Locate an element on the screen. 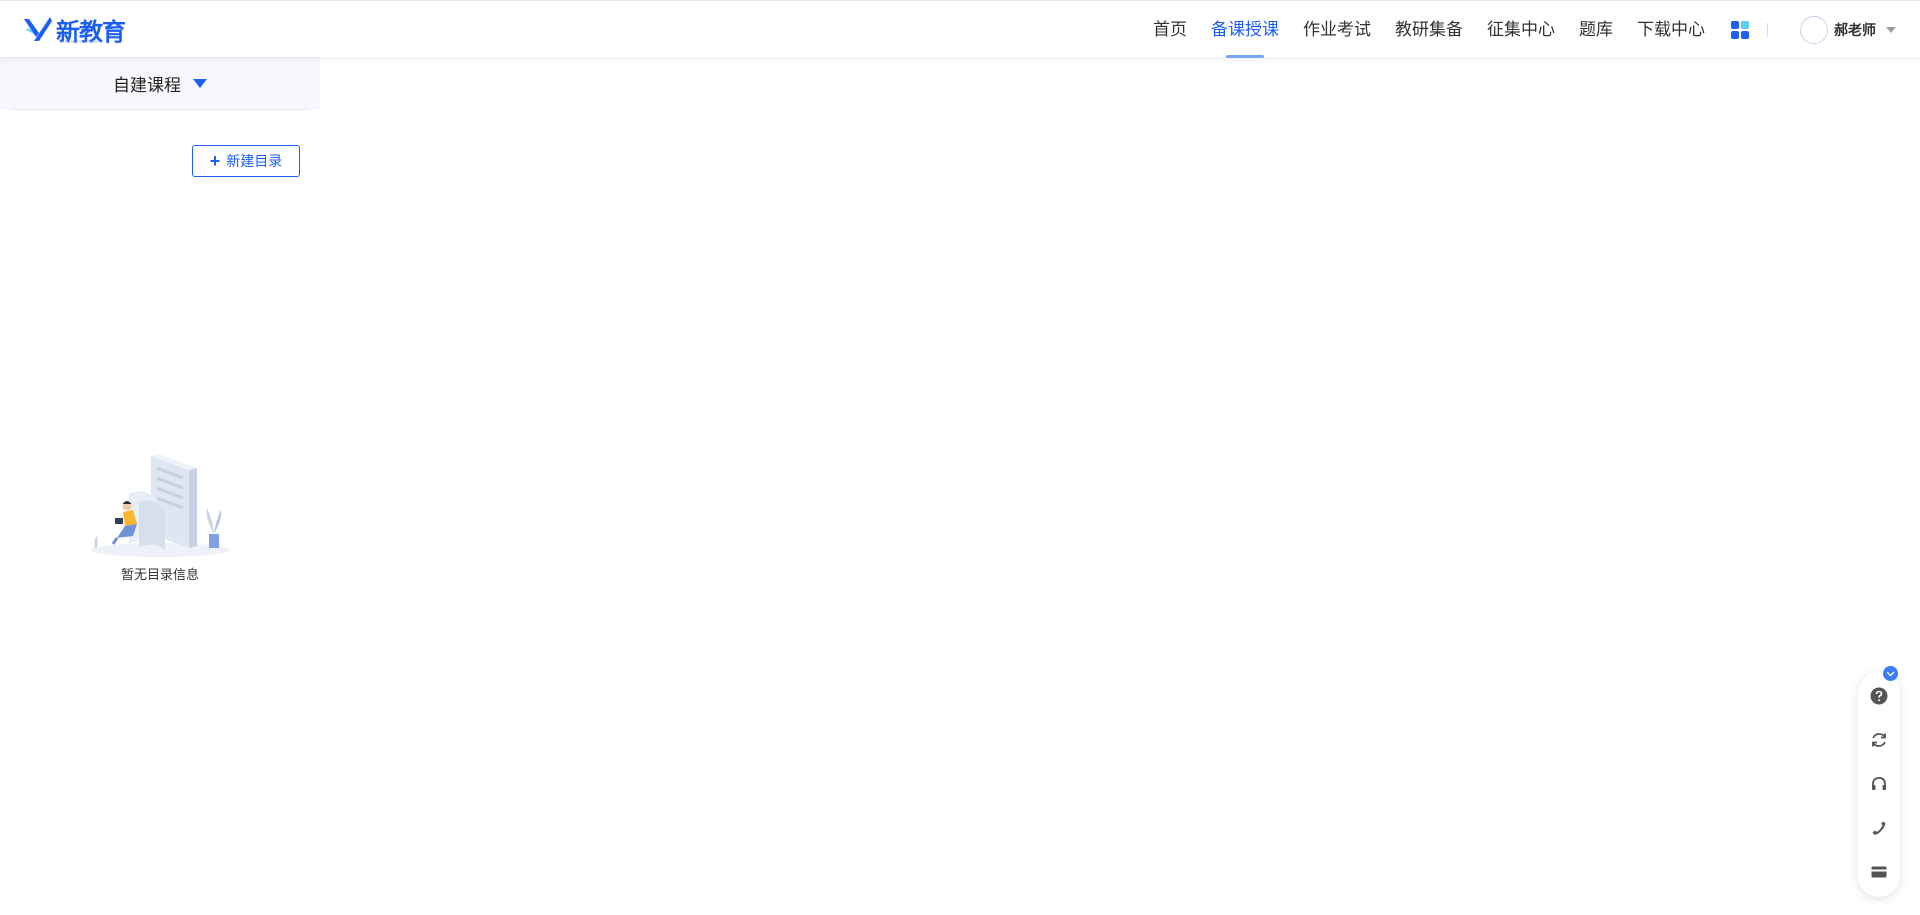 This screenshot has height=915, width=1920. course-selector: 自建课程 is located at coordinates (160, 83).